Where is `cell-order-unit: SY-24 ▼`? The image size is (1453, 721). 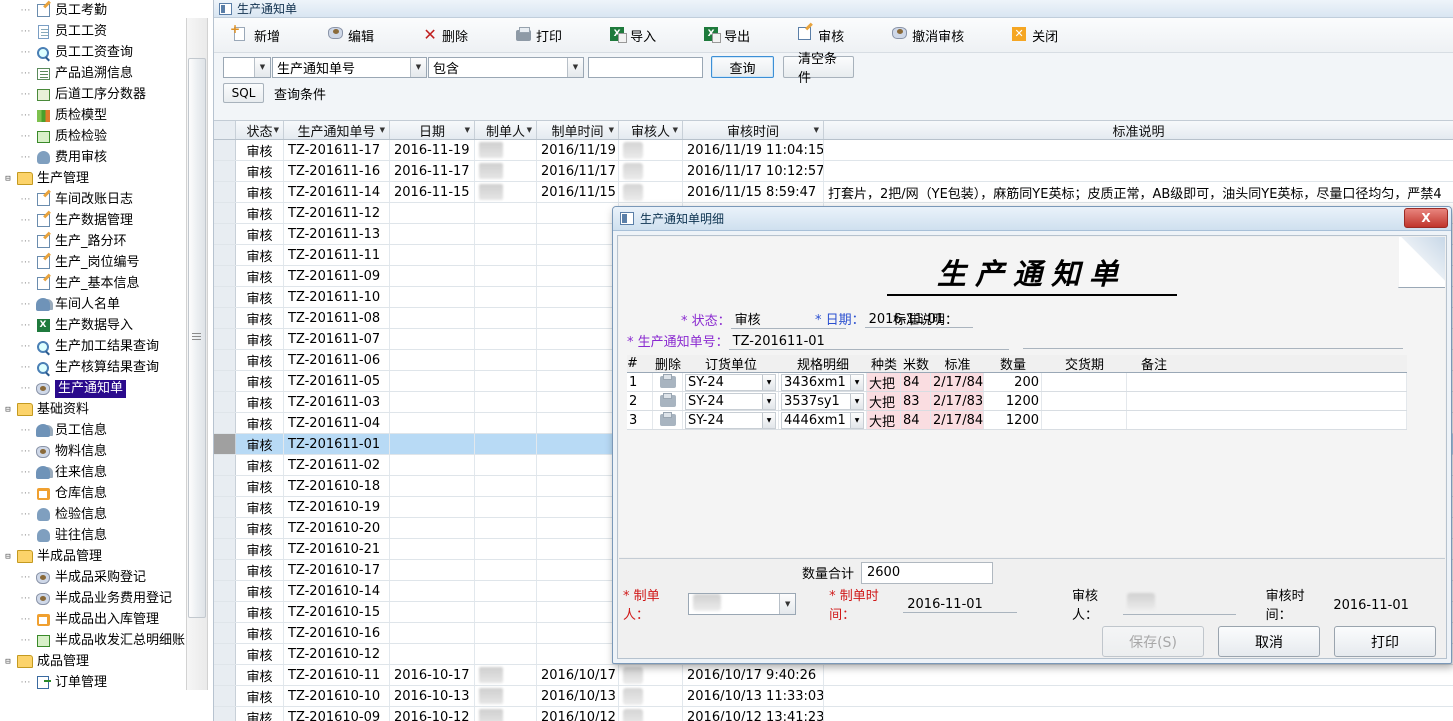
cell-order-unit: SY-24 ▼ is located at coordinates (731, 382).